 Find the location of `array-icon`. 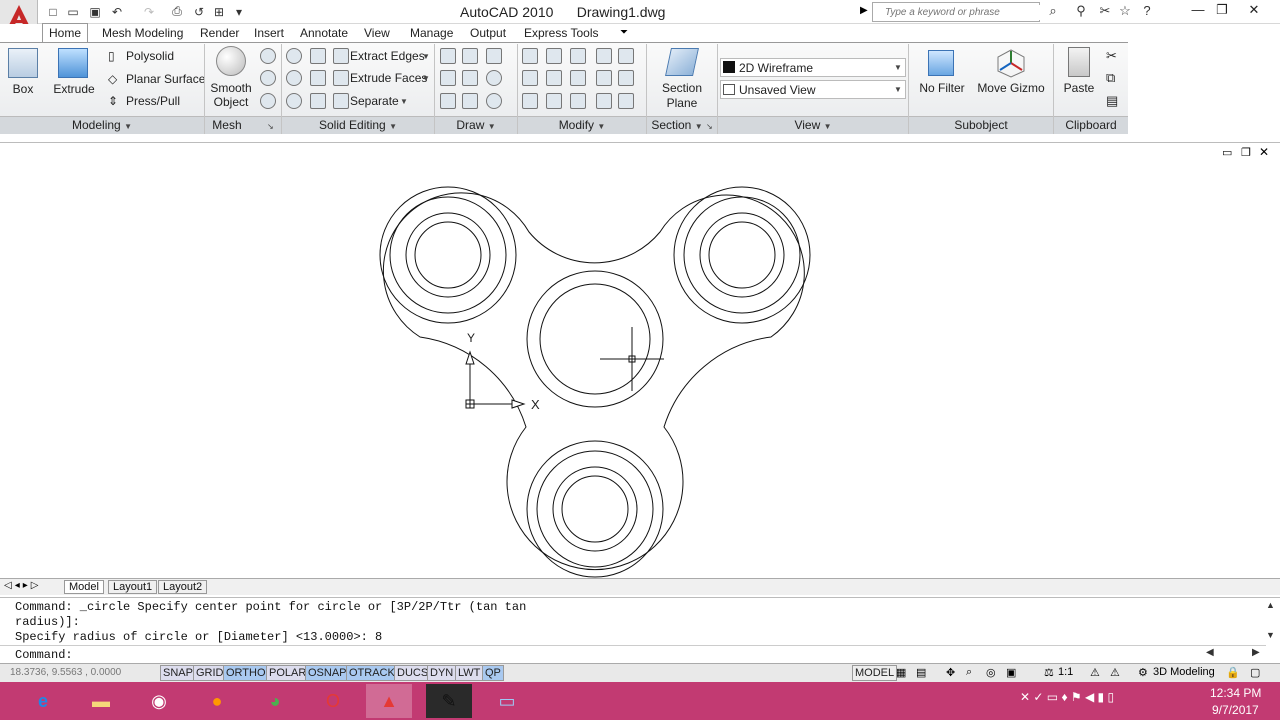

array-icon is located at coordinates (554, 78).